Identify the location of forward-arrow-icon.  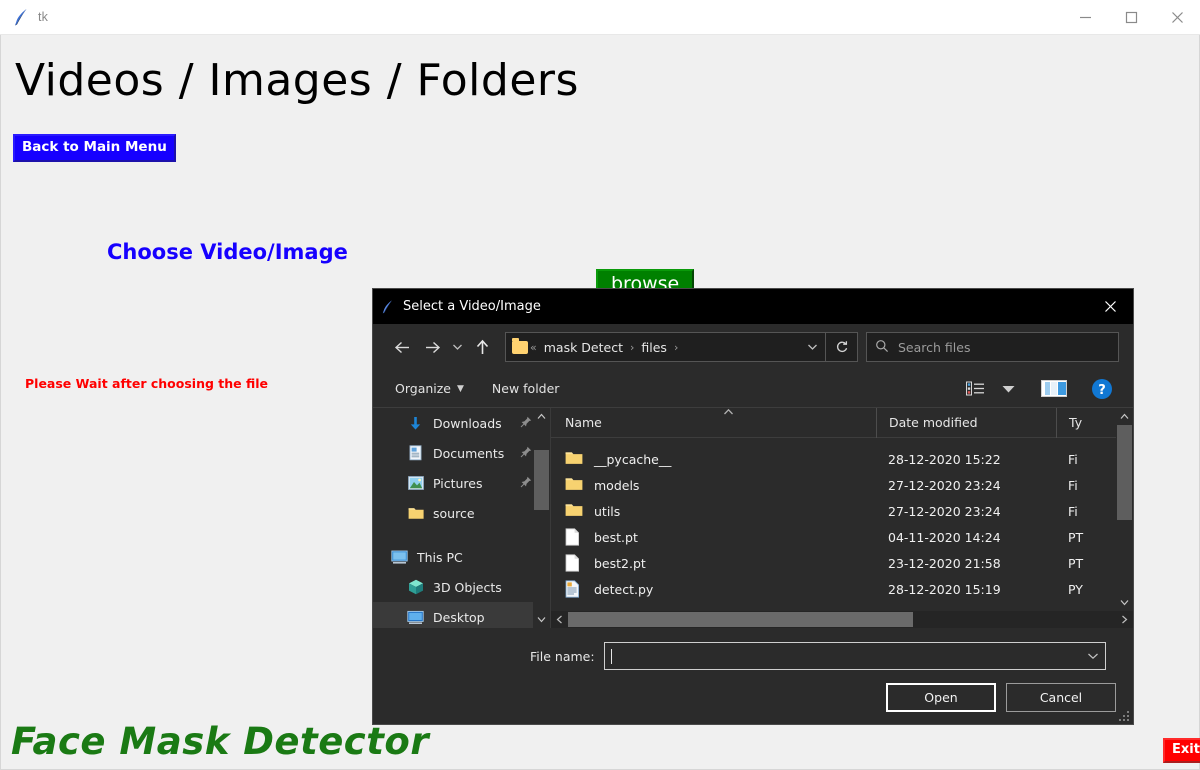
(432, 347).